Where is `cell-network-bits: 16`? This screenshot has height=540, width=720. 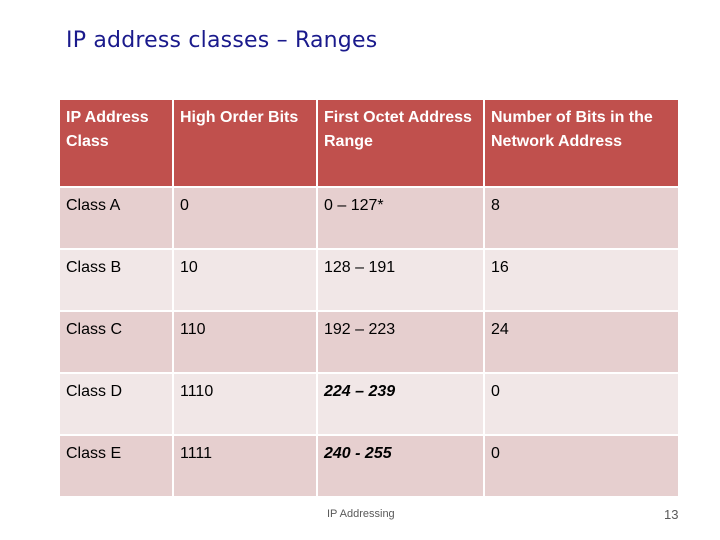 cell-network-bits: 16 is located at coordinates (581, 280).